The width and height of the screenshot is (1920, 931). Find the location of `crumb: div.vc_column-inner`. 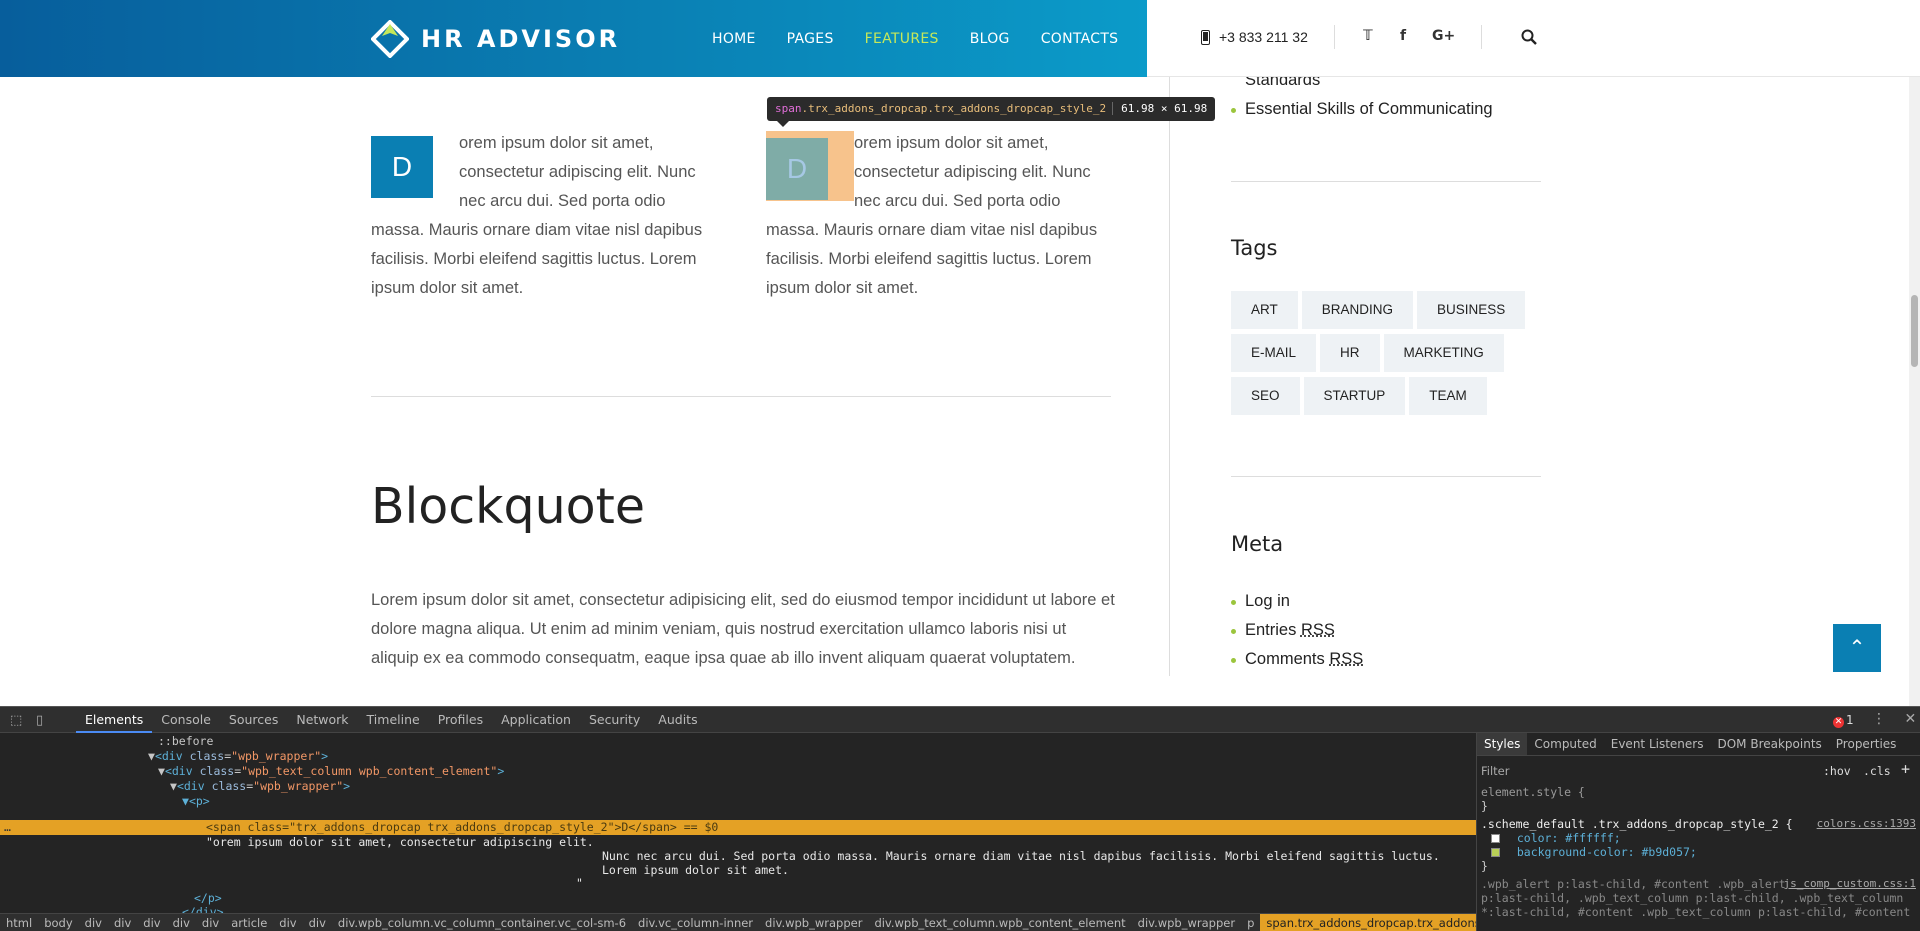

crumb: div.vc_column-inner is located at coordinates (695, 922).